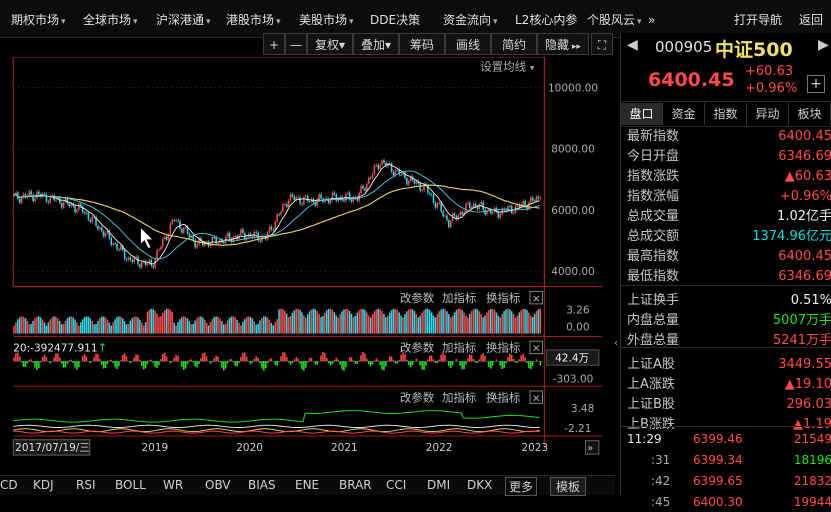 This screenshot has width=831, height=512. I want to click on panel0-btn-2: 换指标, so click(503, 298).